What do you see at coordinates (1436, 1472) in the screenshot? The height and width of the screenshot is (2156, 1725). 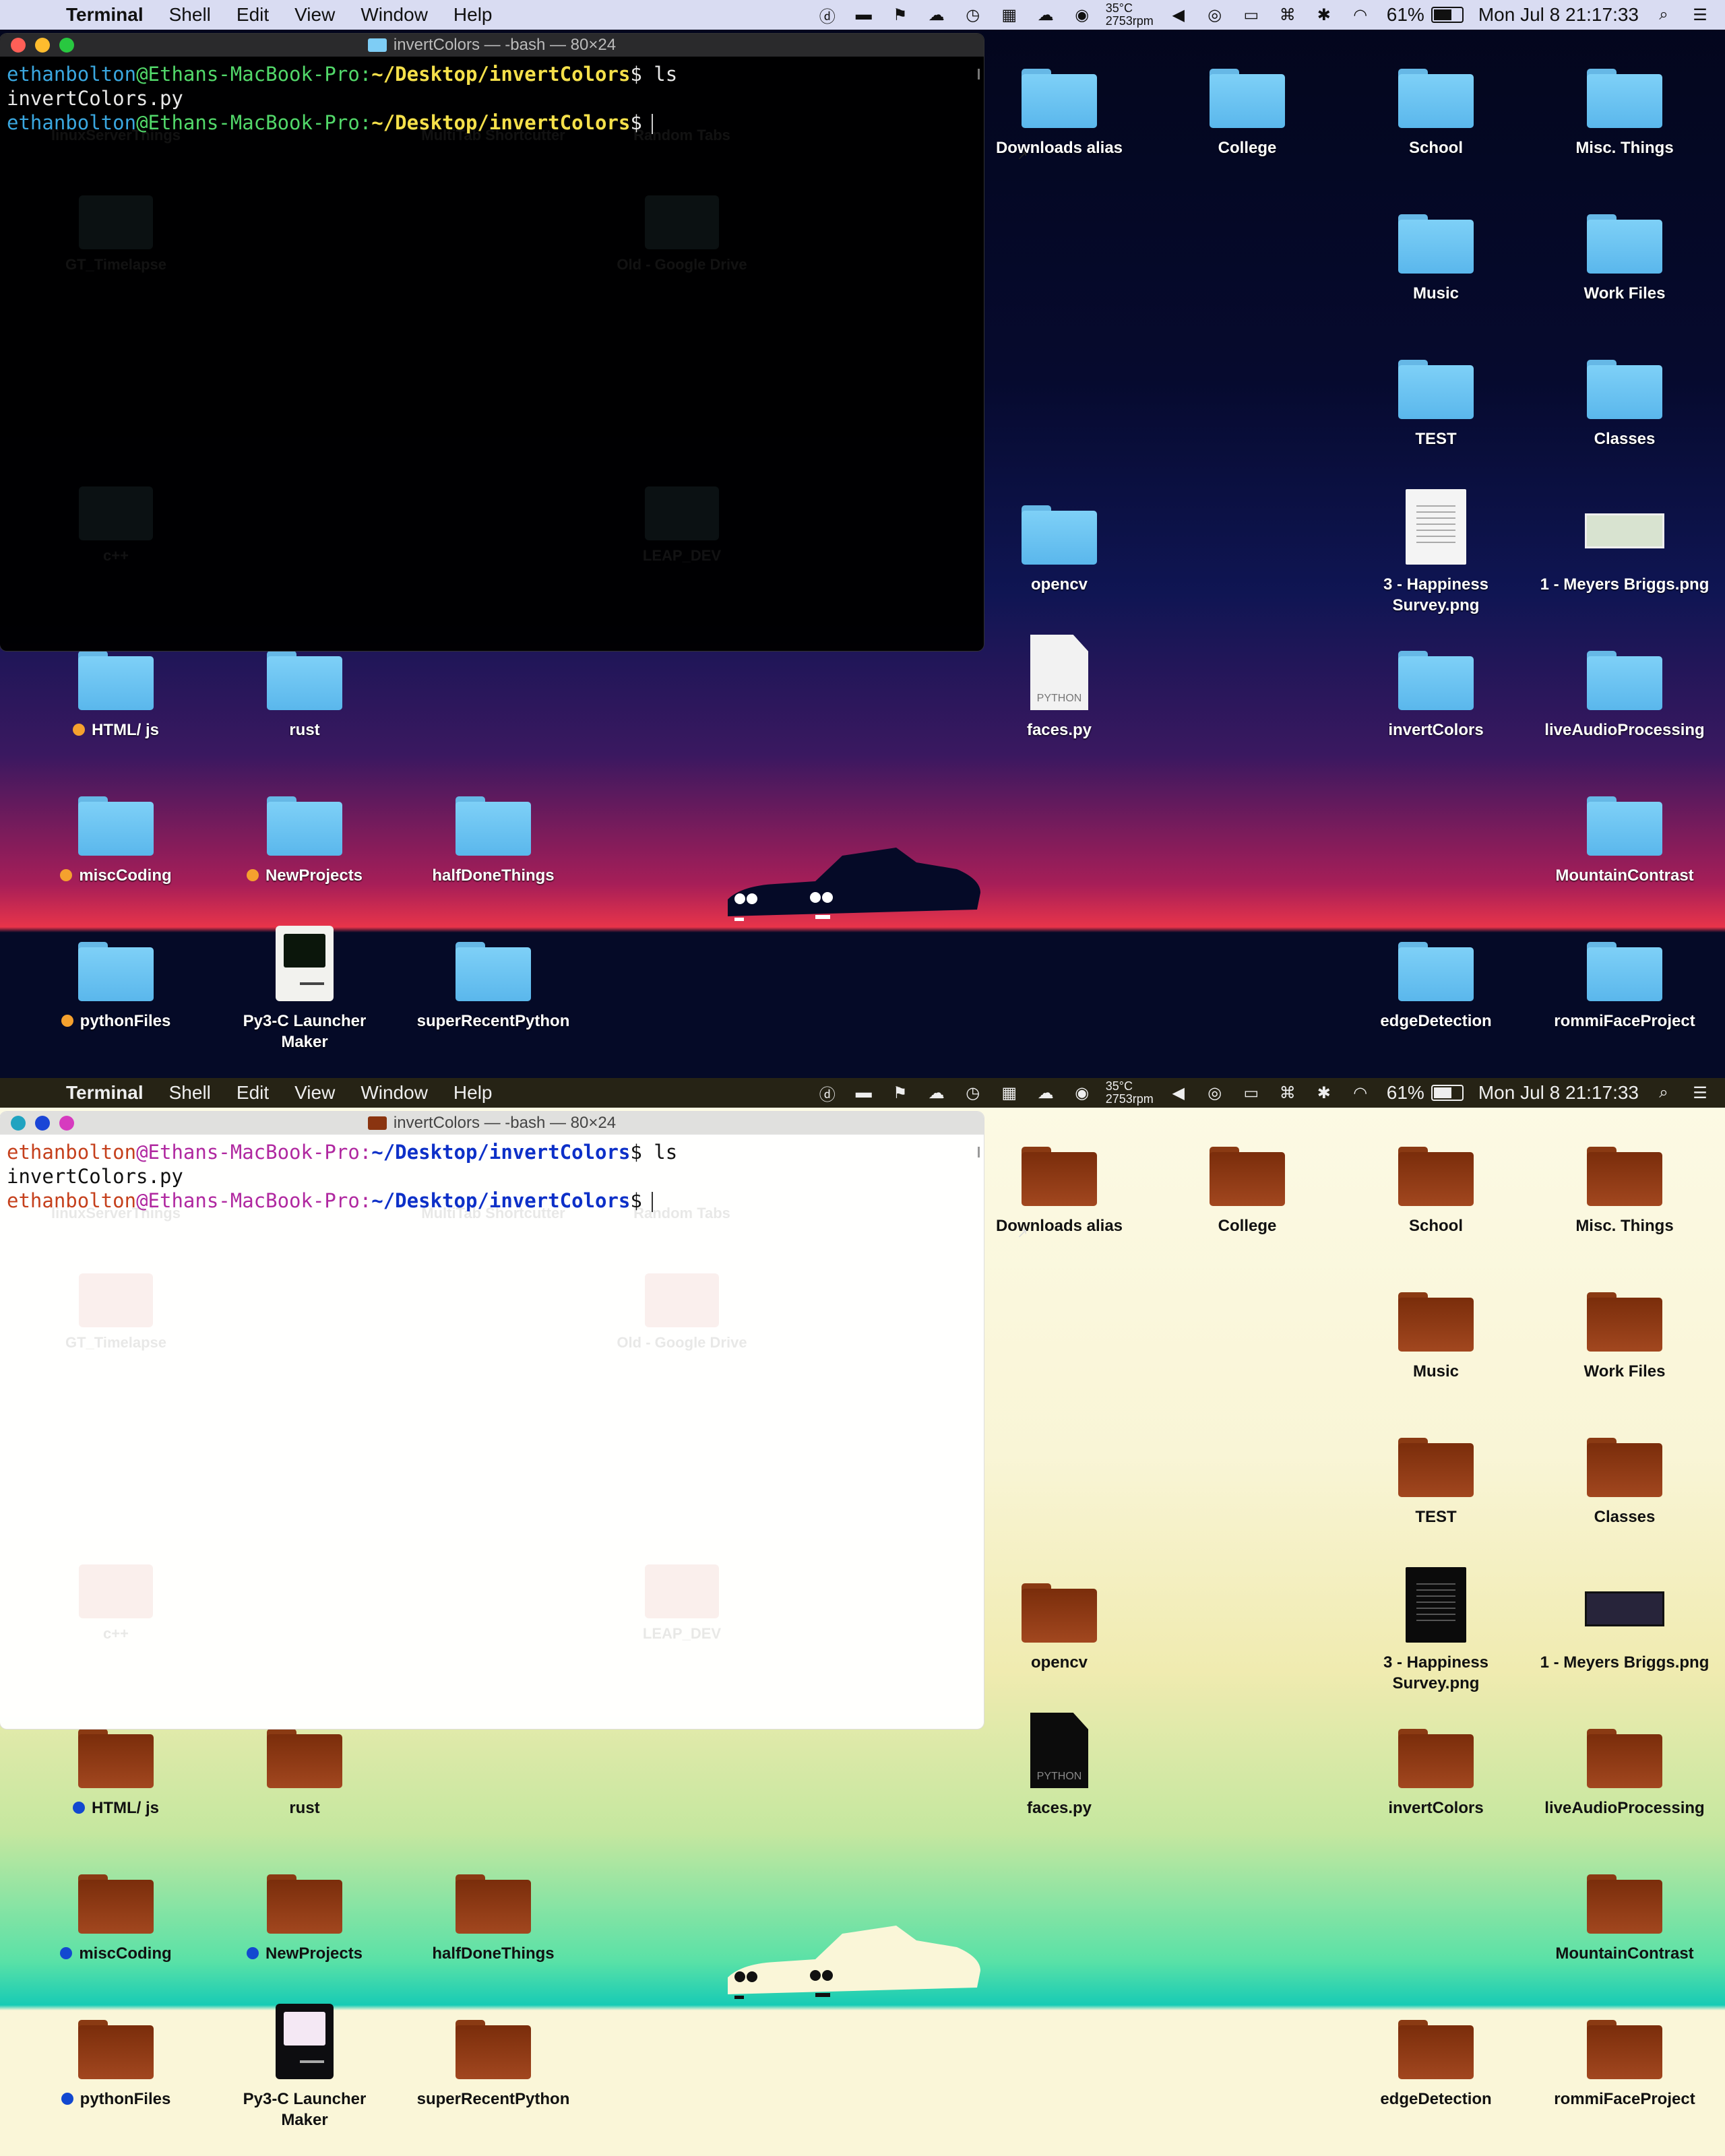 I see `desktop-icon-test: TEST` at bounding box center [1436, 1472].